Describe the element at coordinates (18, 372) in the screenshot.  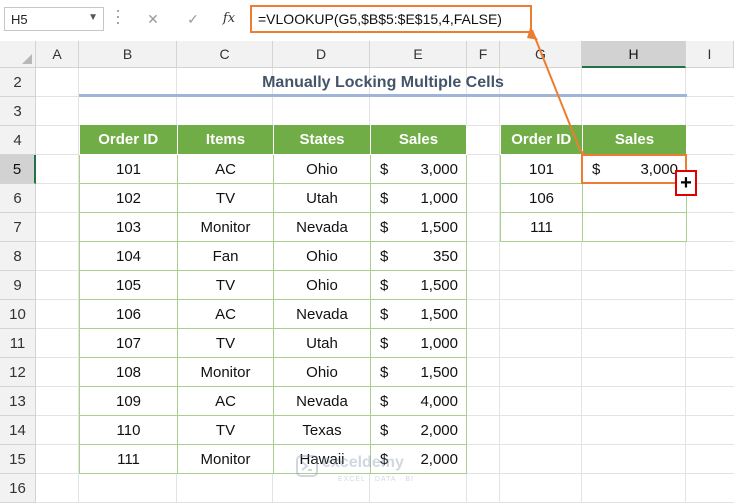
I see `row-header-12: 12` at that location.